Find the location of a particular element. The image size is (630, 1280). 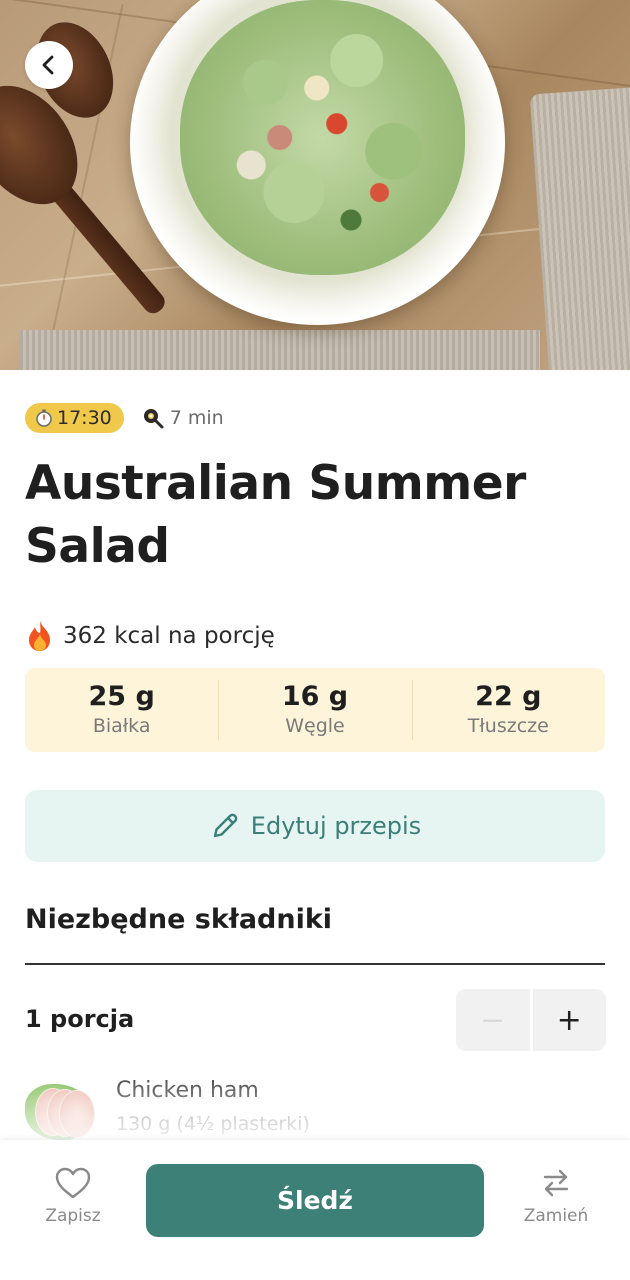

edit-recipe-label: Edytuj przepis is located at coordinates (336, 826).